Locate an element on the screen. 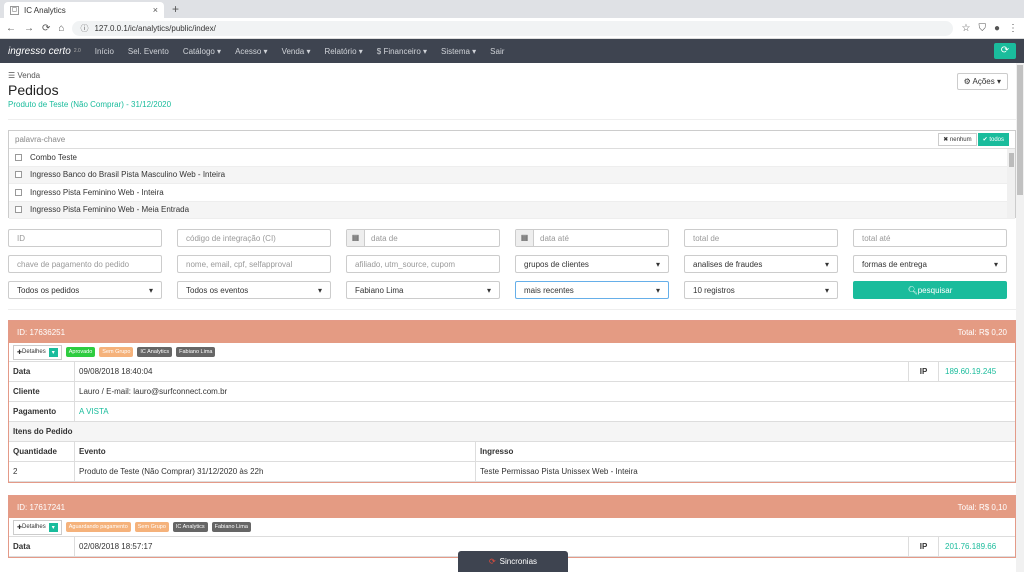 The height and width of the screenshot is (572, 1024). nav-item-acesso: Acesso ▾ is located at coordinates (251, 51).